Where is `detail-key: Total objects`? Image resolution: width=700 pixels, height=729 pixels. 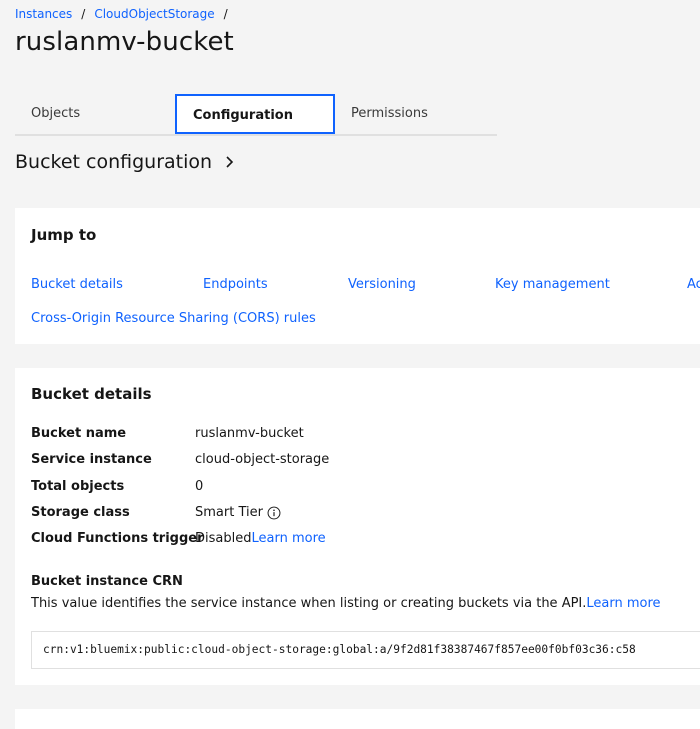 detail-key: Total objects is located at coordinates (78, 486).